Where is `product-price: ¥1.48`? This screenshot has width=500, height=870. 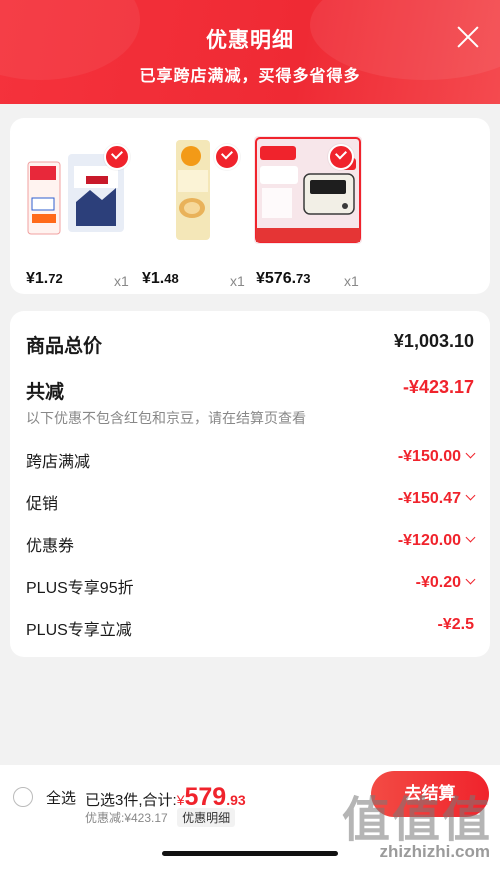
product-price: ¥1.48 is located at coordinates (160, 278).